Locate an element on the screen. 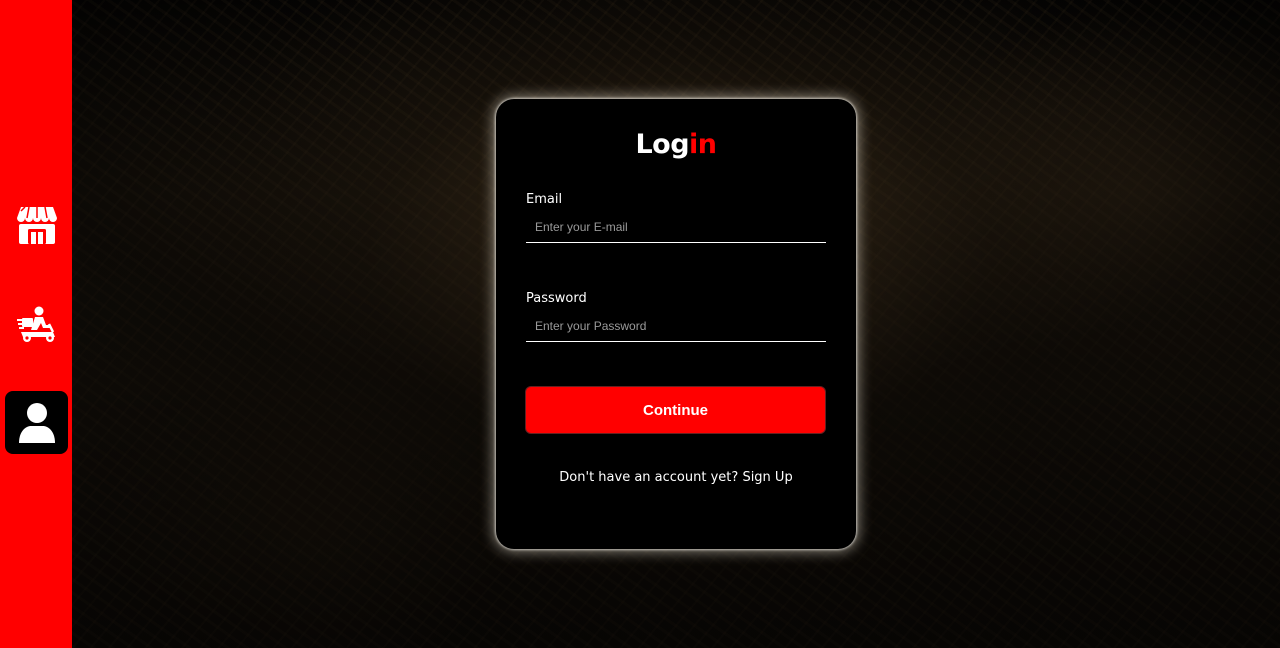 This screenshot has width=1280, height=648. email-input is located at coordinates (676, 227).